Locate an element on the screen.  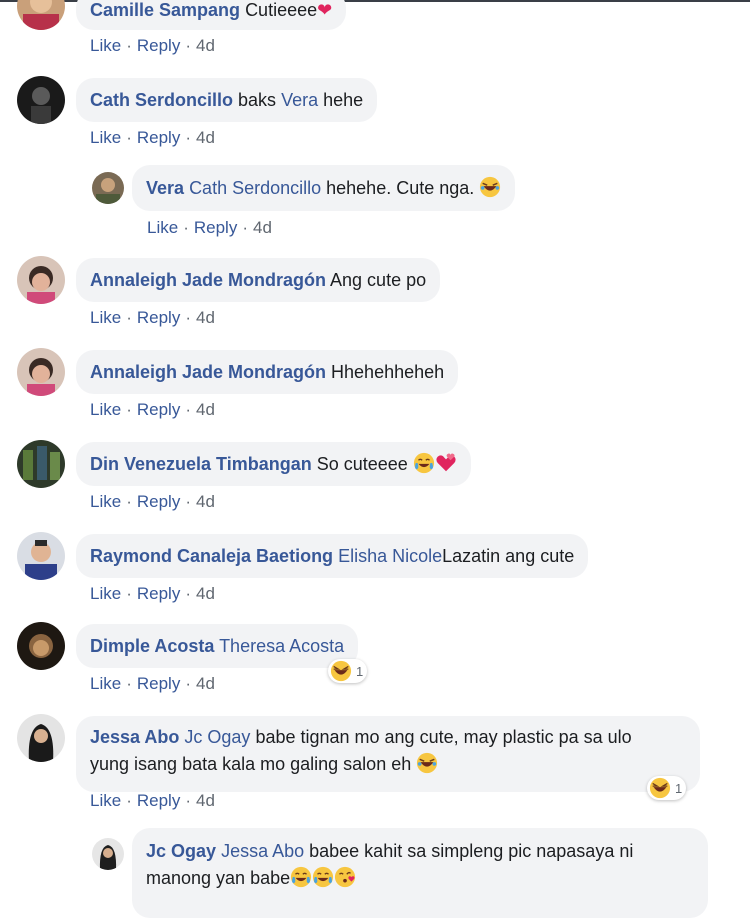
comment-text: Ang cute po is located at coordinates (378, 280).